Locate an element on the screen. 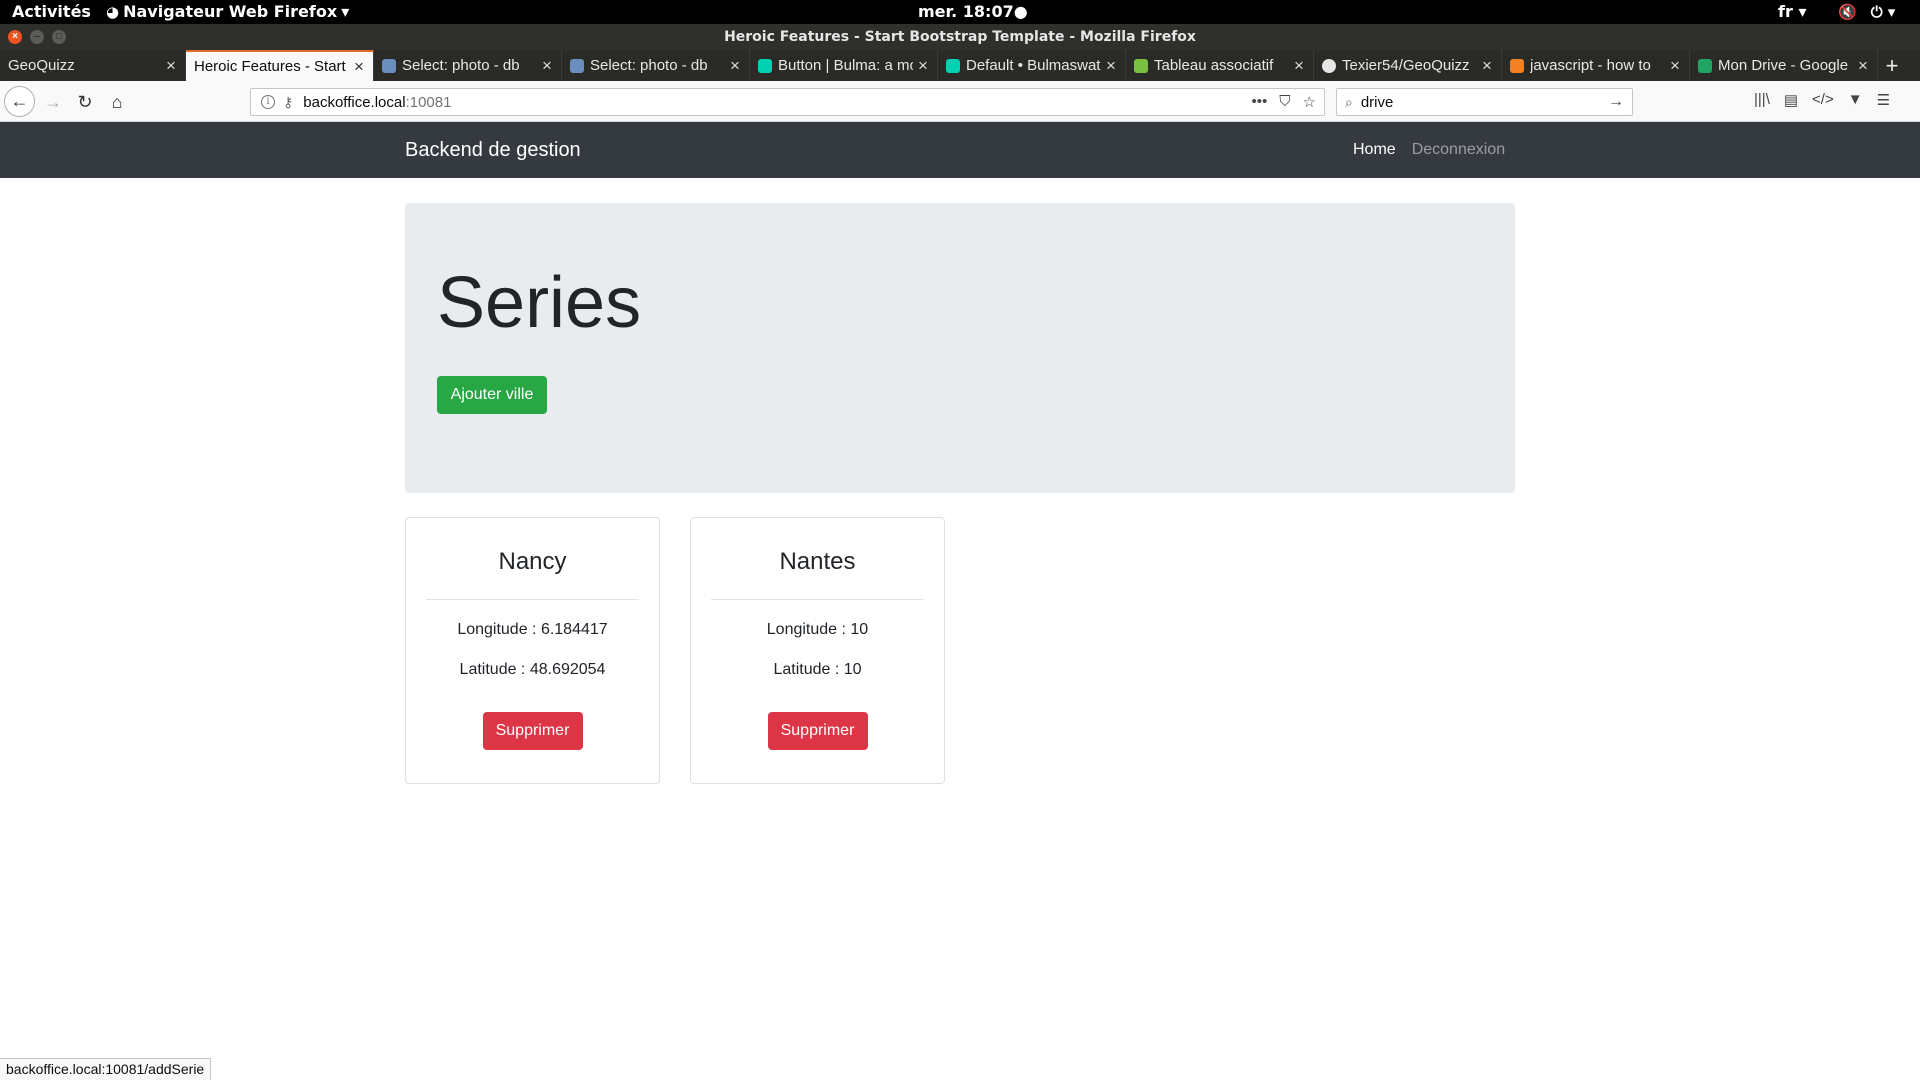 The height and width of the screenshot is (1080, 1920). search-bar: ⌕ drive → is located at coordinates (1484, 102).